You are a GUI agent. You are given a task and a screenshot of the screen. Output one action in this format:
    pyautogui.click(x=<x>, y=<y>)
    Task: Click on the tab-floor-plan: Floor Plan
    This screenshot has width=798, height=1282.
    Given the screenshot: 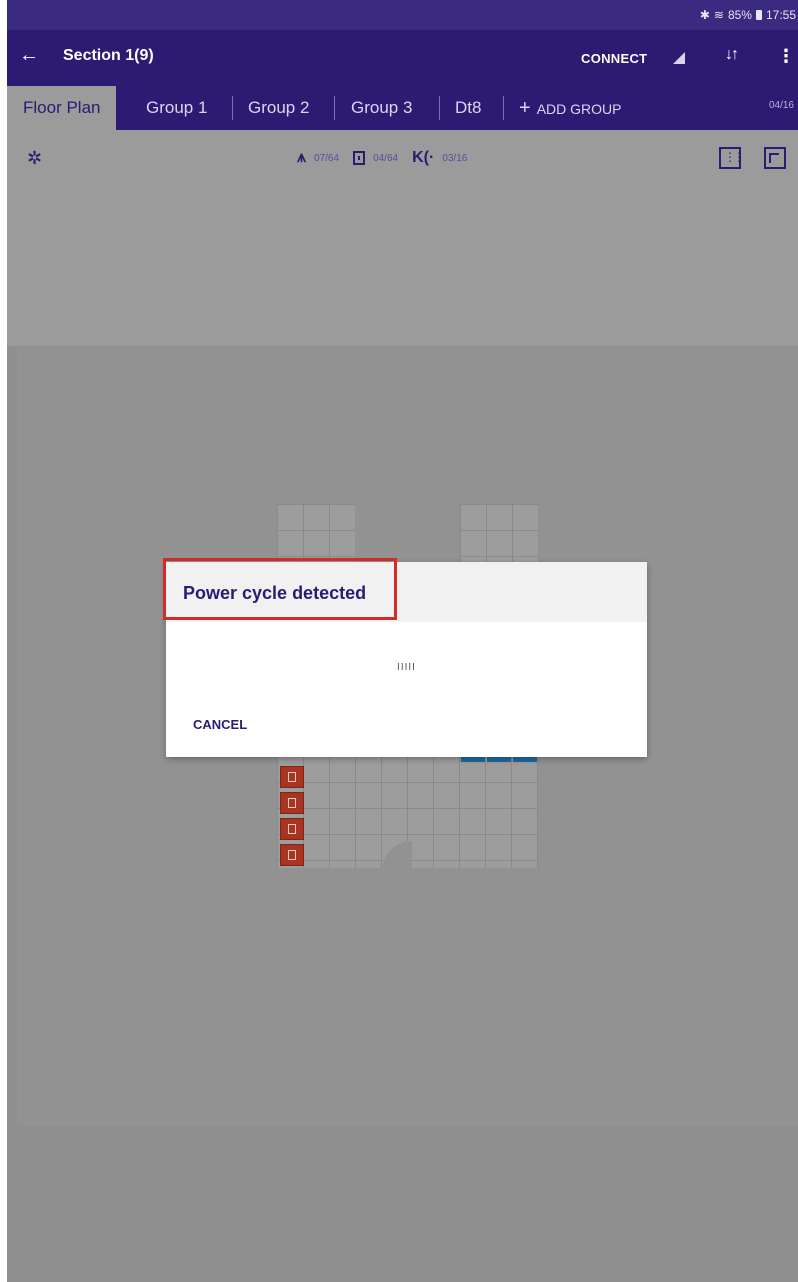 What is the action you would take?
    pyautogui.click(x=62, y=108)
    